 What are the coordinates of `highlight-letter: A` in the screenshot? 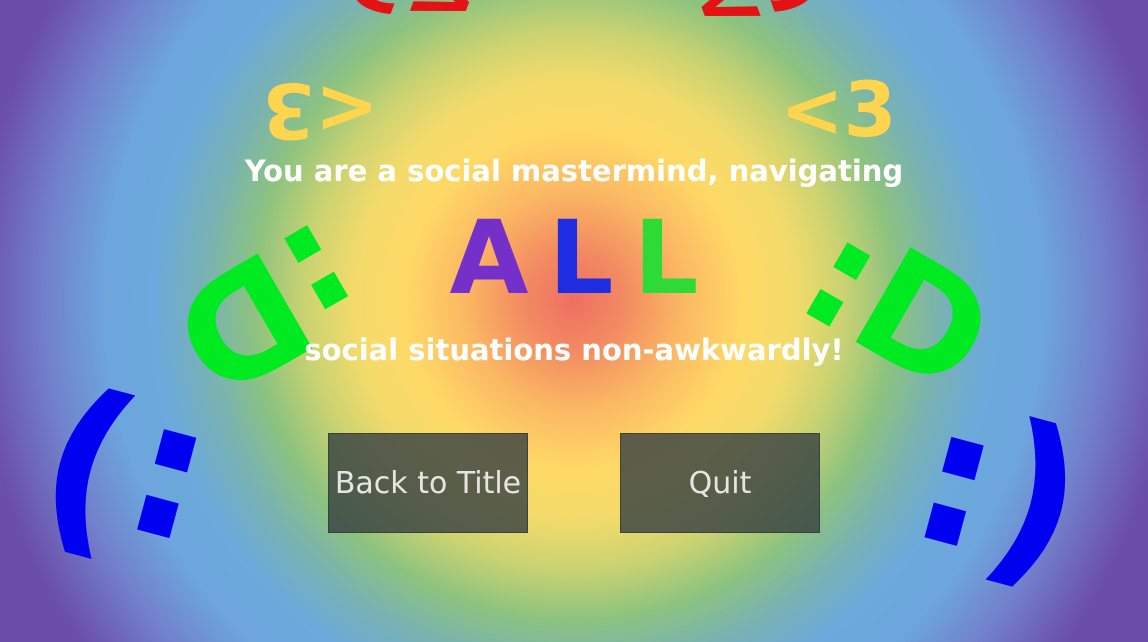 It's located at (489, 258).